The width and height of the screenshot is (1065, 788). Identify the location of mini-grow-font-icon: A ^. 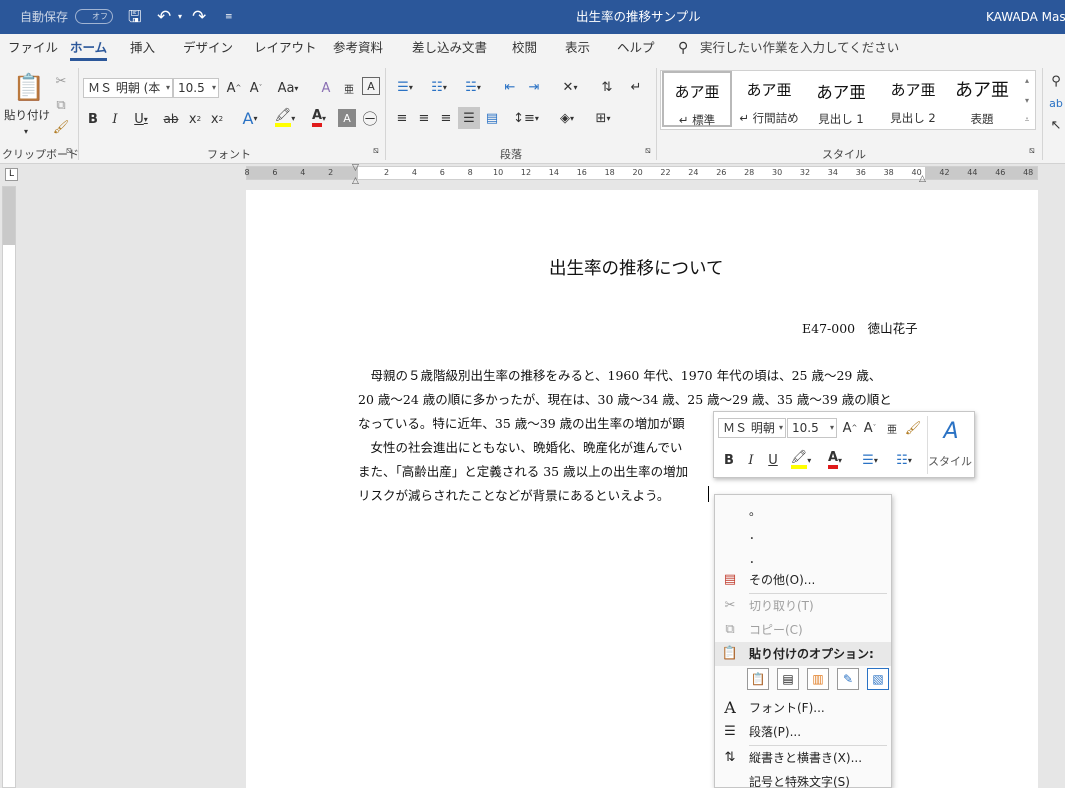
(850, 428).